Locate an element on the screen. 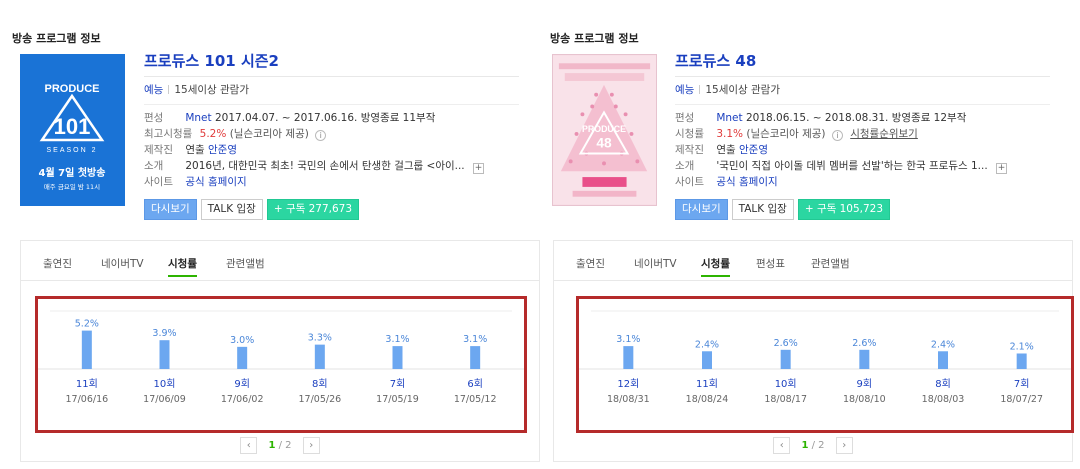 The height and width of the screenshot is (469, 1080). chart-episode-label: 6회 is located at coordinates (475, 384).